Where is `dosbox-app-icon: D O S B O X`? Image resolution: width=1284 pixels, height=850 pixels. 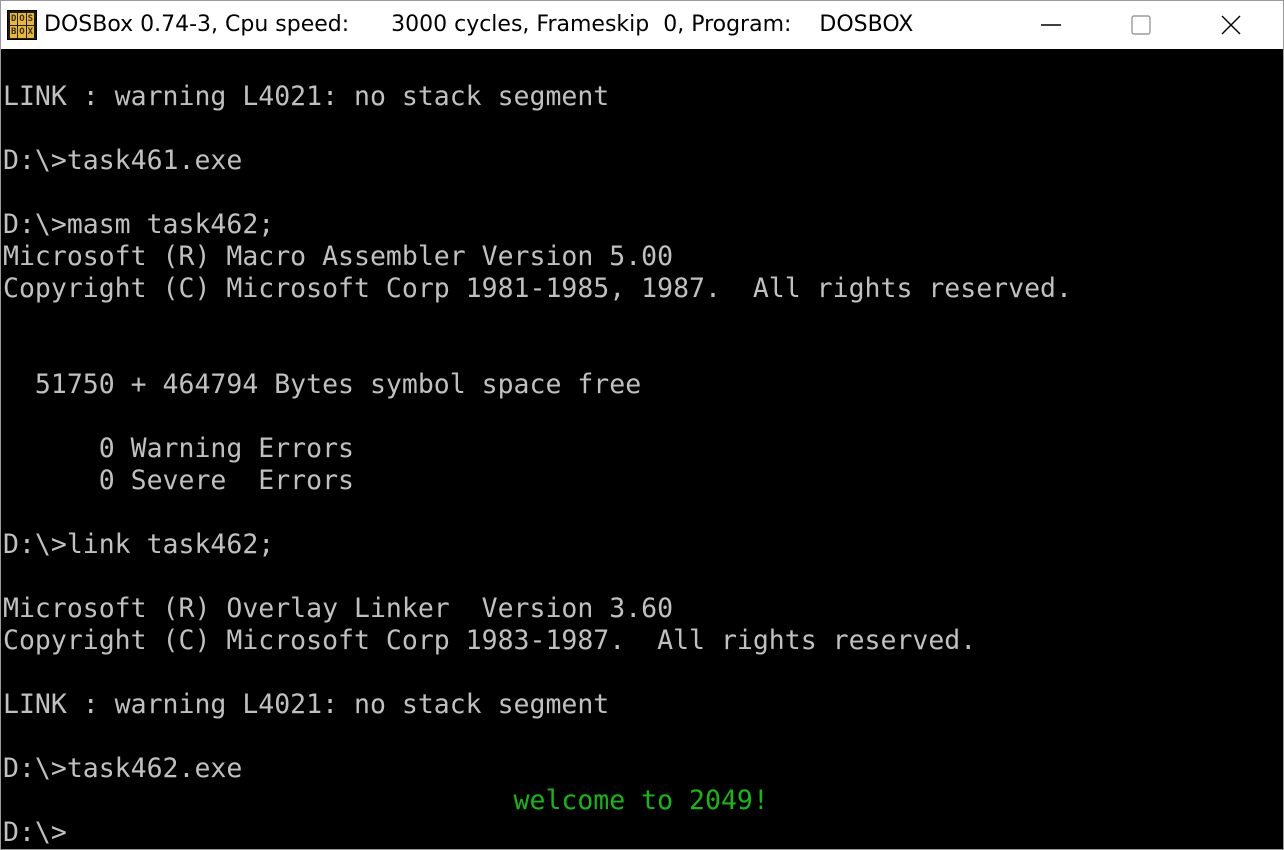
dosbox-app-icon: D O S B O X is located at coordinates (22, 25).